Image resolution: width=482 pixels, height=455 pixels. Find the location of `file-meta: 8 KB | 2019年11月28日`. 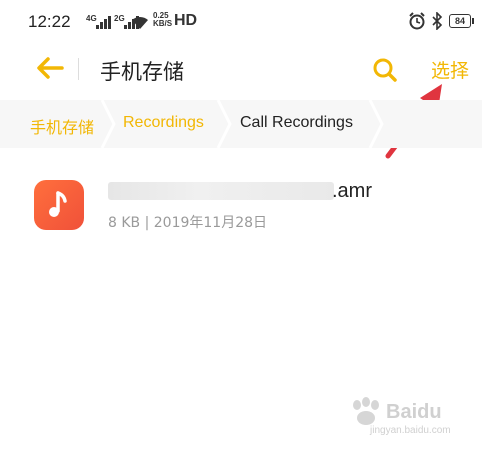

file-meta: 8 KB | 2019年11月28日 is located at coordinates (188, 223).